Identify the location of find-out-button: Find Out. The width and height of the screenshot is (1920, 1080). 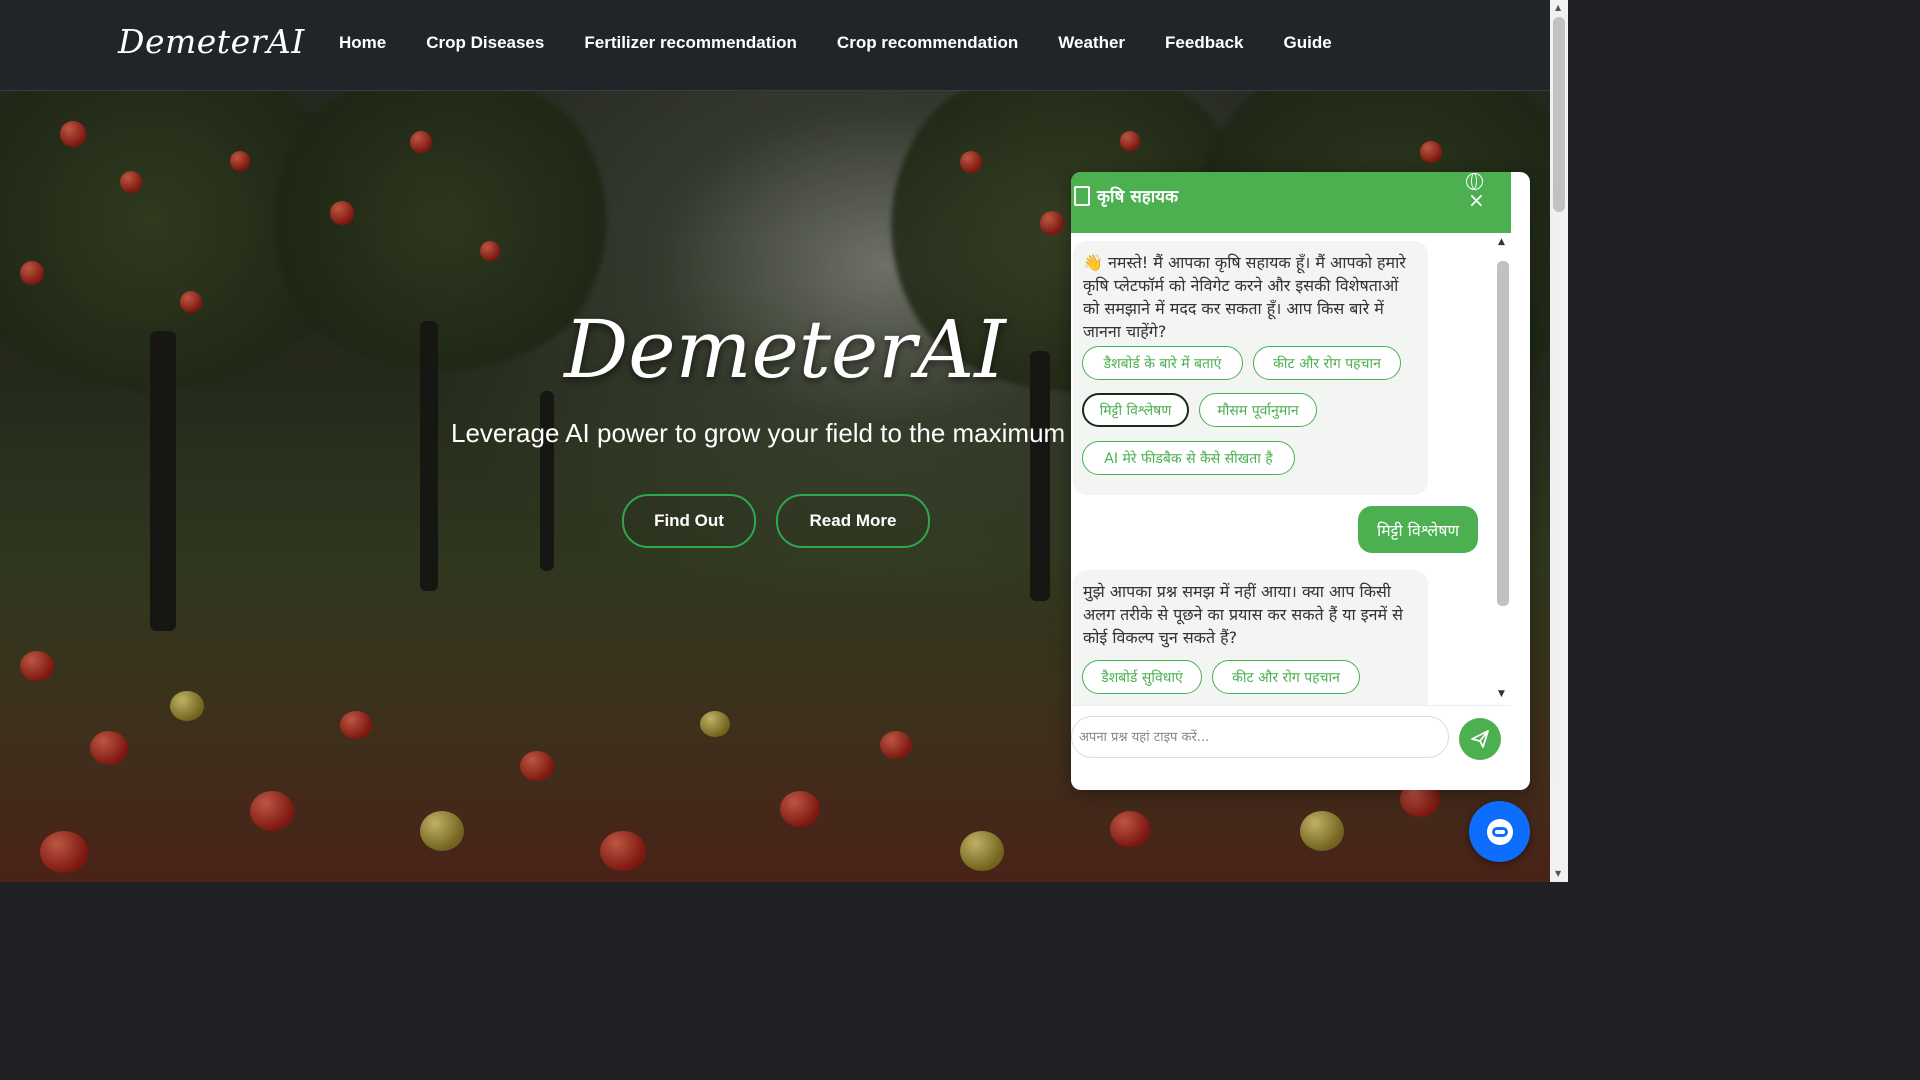
(689, 521).